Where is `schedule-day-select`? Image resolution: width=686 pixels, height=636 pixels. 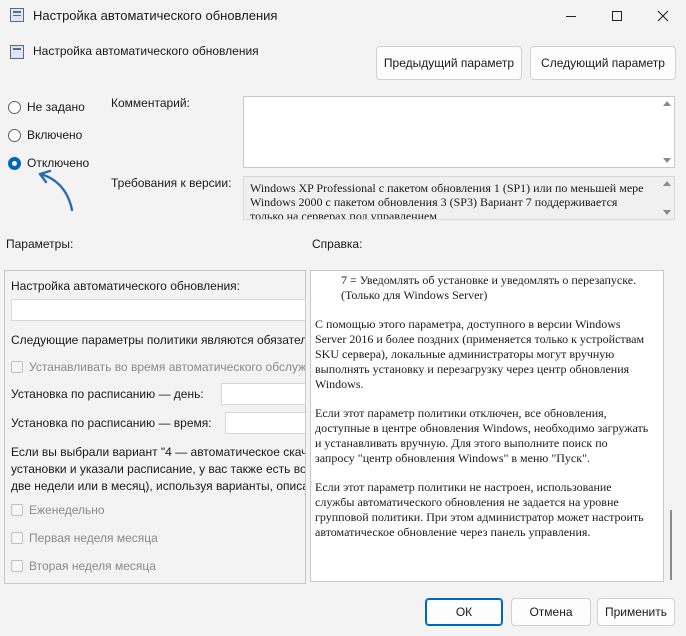 schedule-day-select is located at coordinates (263, 394).